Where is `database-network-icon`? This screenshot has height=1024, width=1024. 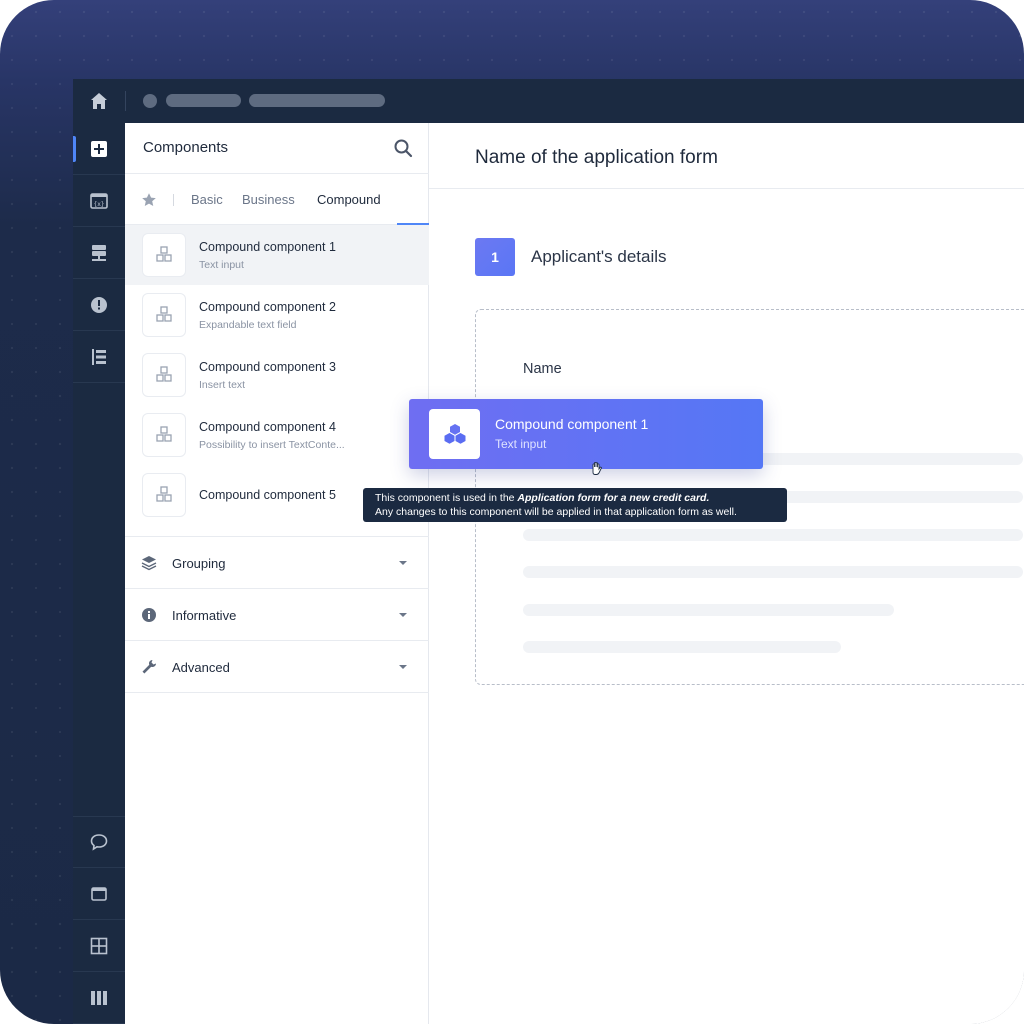 database-network-icon is located at coordinates (99, 252).